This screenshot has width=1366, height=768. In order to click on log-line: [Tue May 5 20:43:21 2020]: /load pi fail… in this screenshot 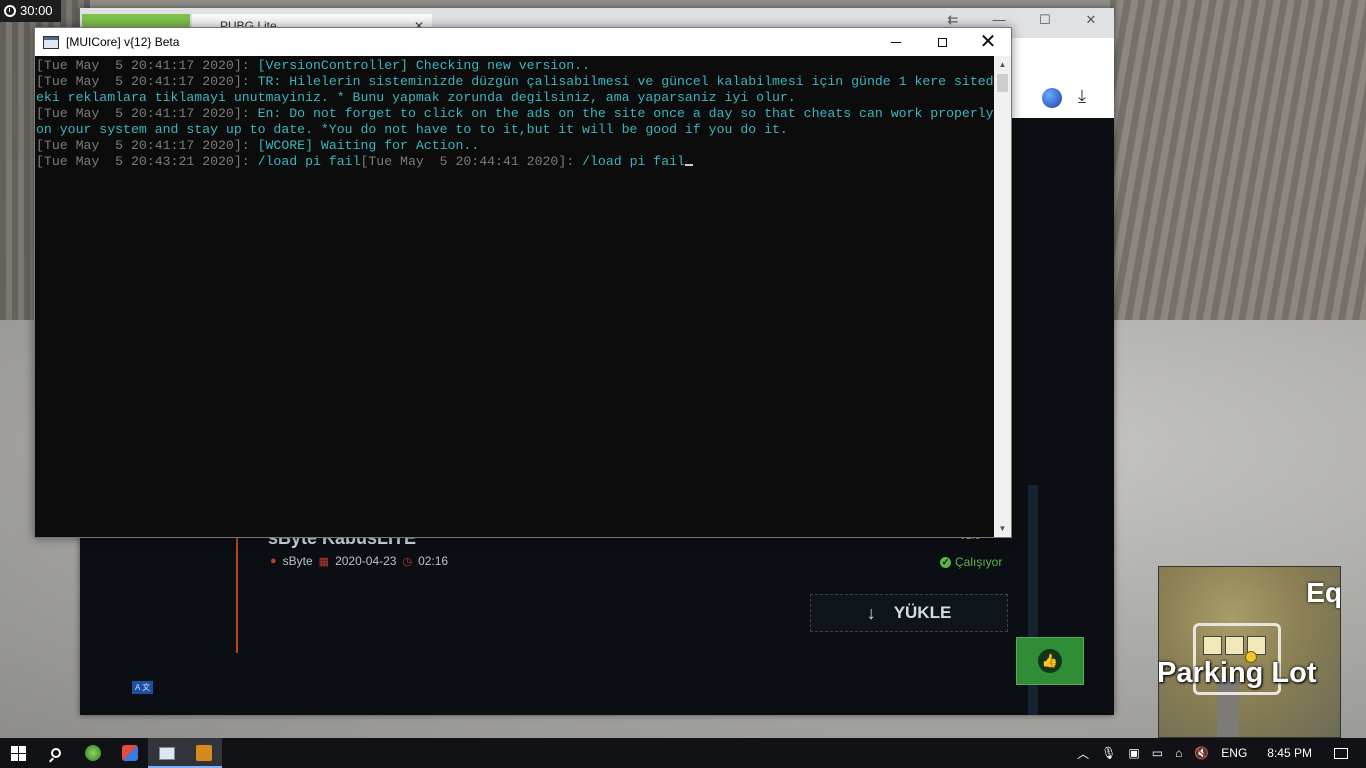, I will do `click(364, 161)`.